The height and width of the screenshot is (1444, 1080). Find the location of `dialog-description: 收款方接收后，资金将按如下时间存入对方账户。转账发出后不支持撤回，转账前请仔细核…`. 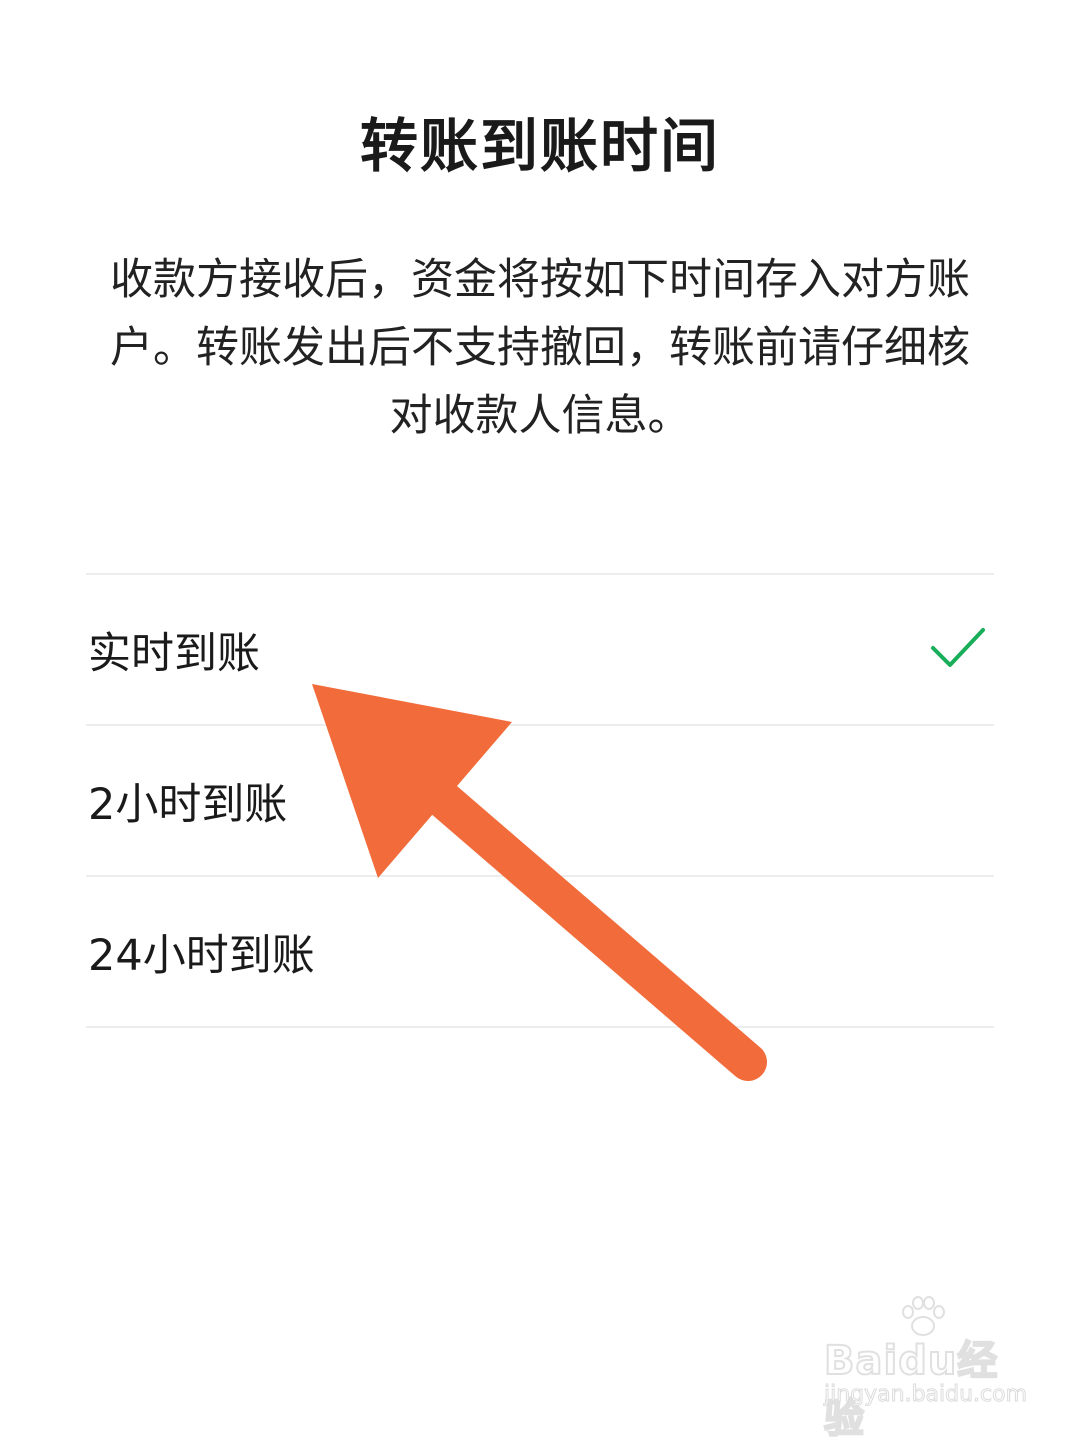

dialog-description: 收款方接收后，资金将按如下时间存入对方账户。转账发出后不支持撤回，转账前请仔细核… is located at coordinates (540, 348).